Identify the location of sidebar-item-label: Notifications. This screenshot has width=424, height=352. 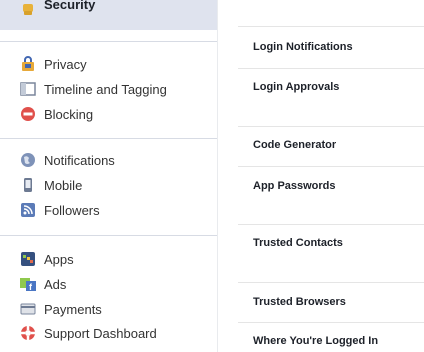
(79, 160).